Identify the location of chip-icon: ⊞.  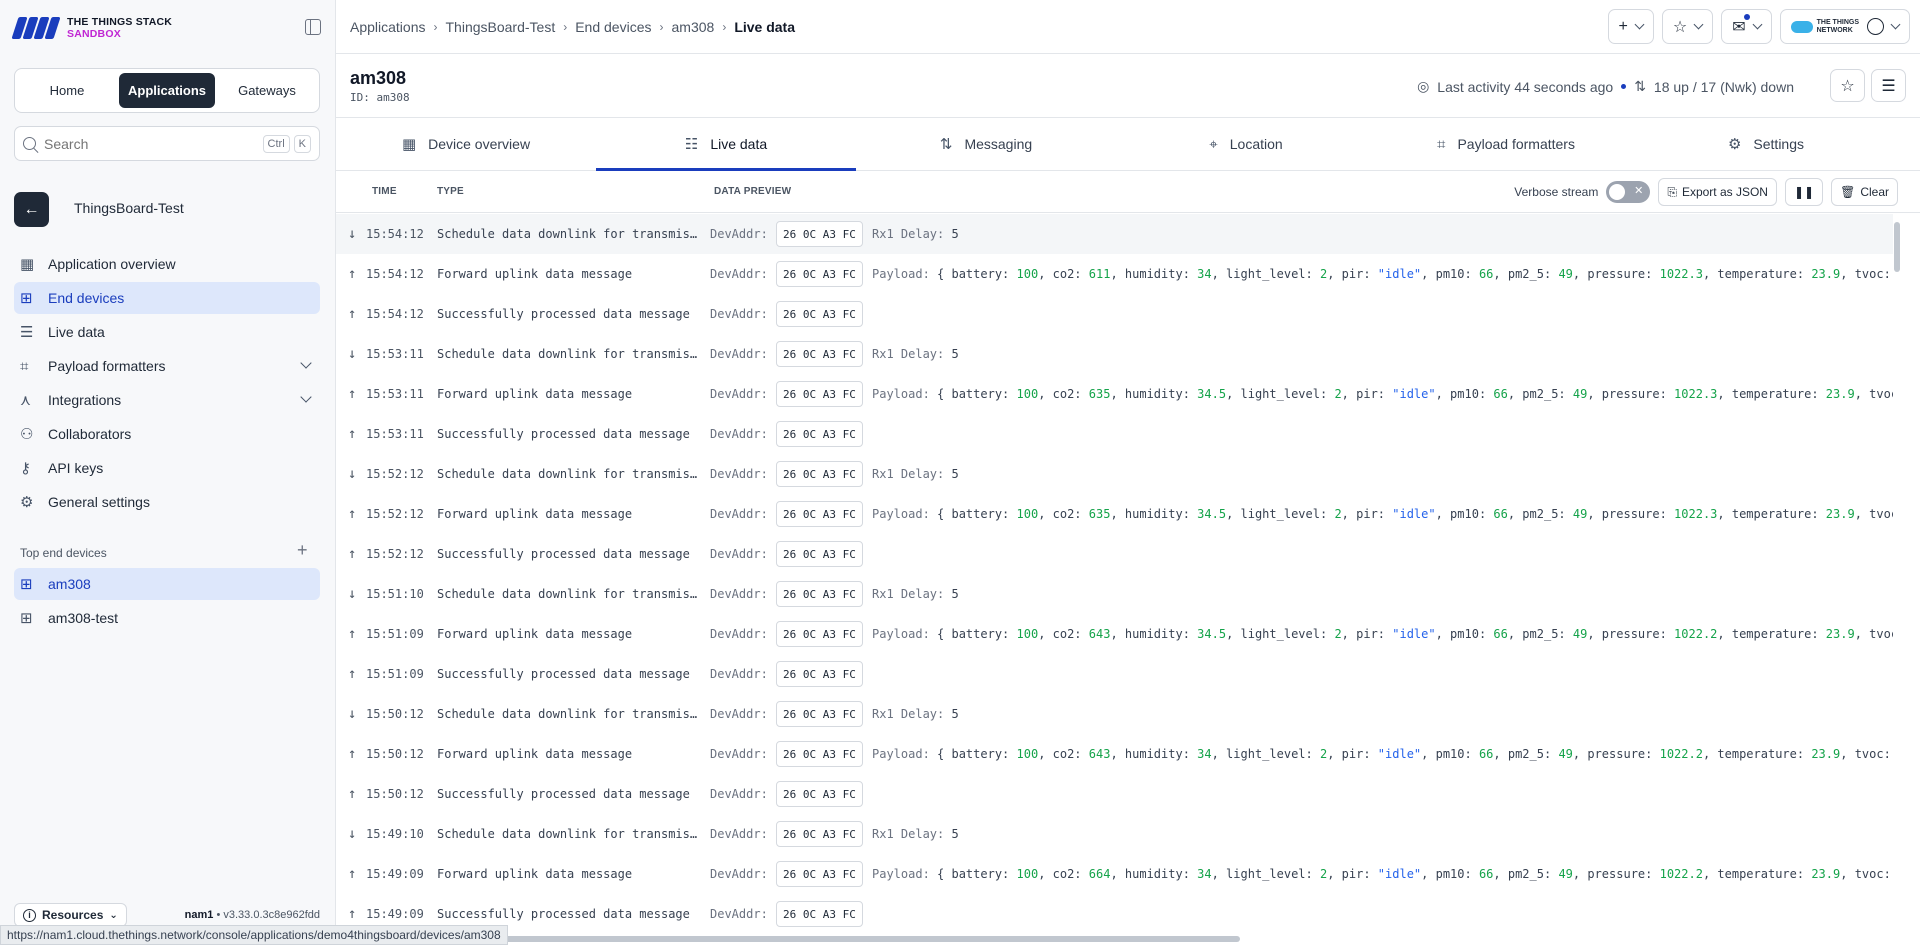
(26, 618).